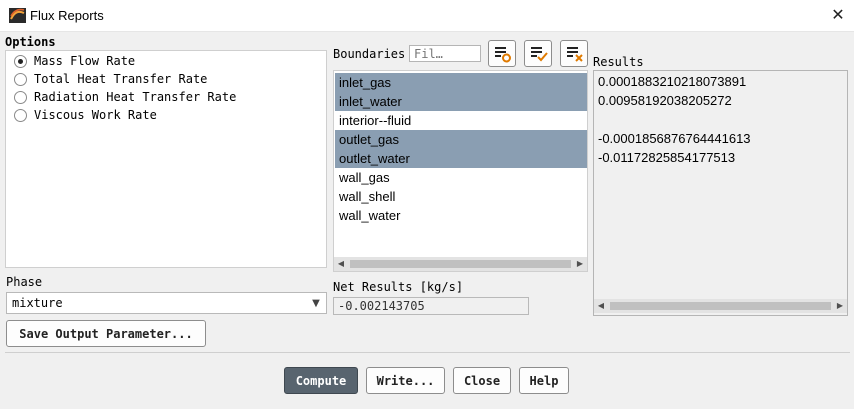  I want to click on list-item: inlet_water, so click(461, 101).